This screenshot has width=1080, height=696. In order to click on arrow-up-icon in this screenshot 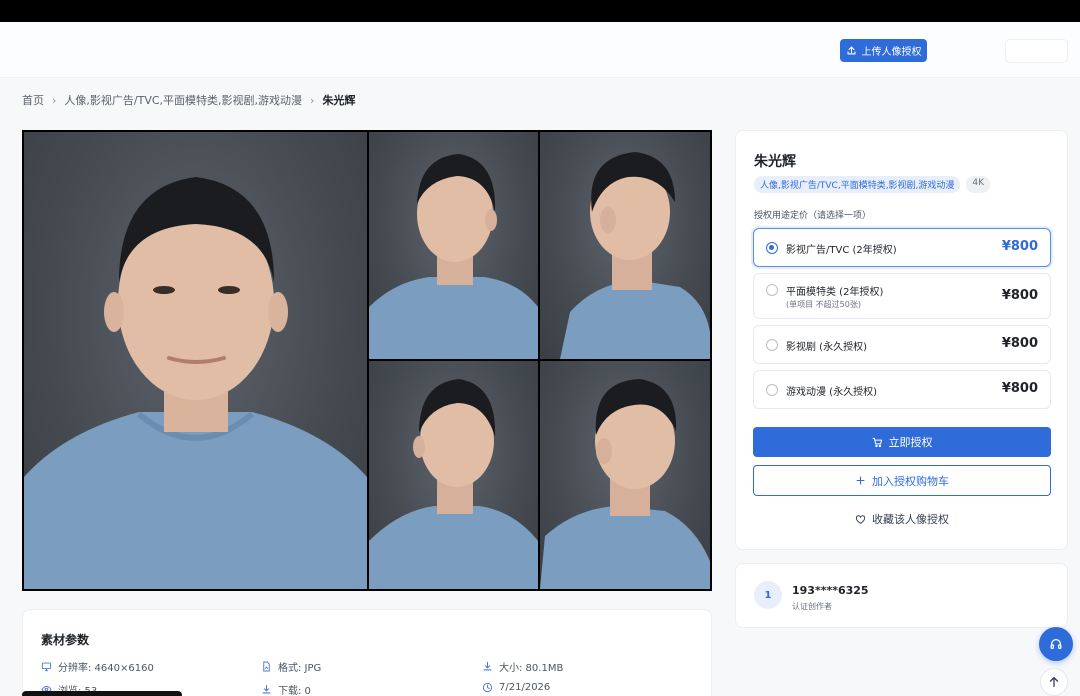, I will do `click(1054, 682)`.